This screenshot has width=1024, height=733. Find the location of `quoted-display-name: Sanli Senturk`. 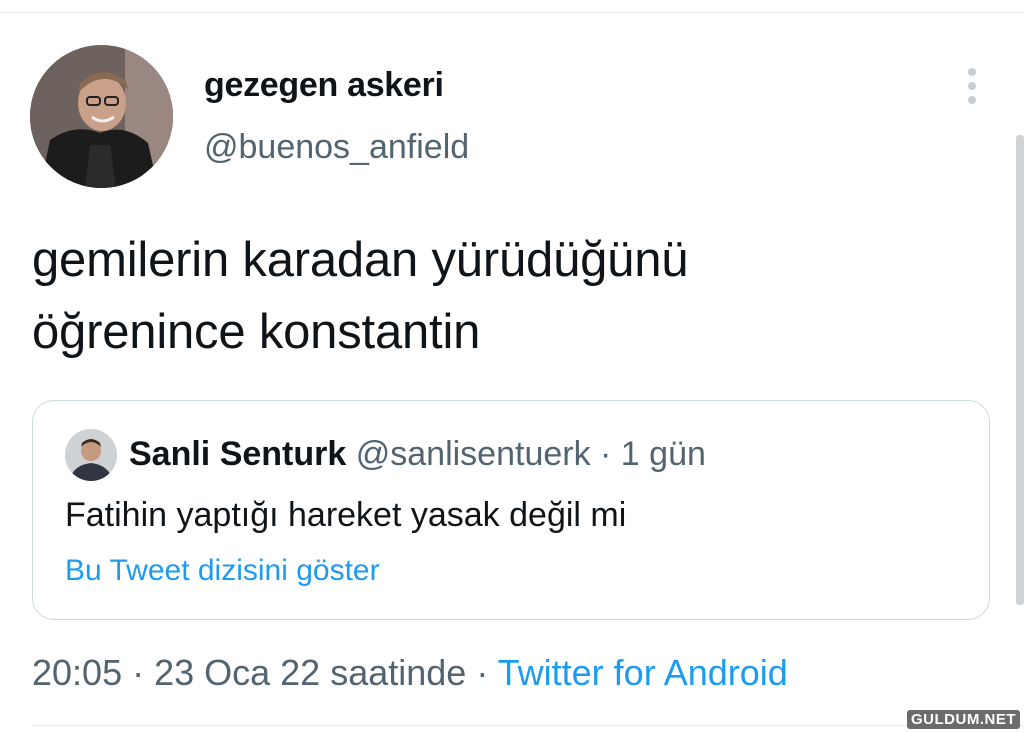

quoted-display-name: Sanli Senturk is located at coordinates (237, 454).